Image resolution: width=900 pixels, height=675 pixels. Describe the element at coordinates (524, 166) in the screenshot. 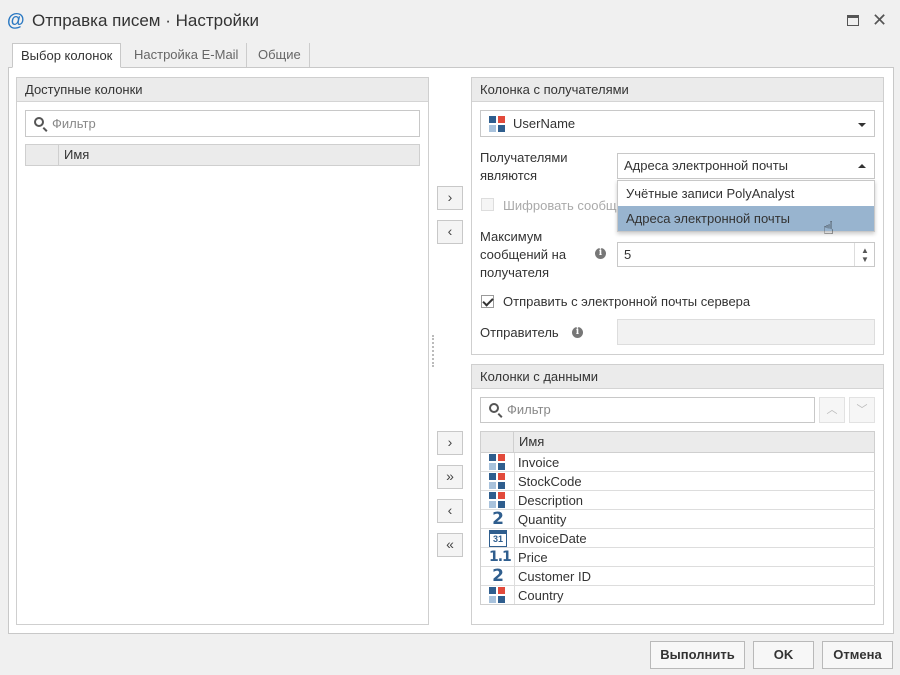

I see `recipients-are-label: Получателями являются` at that location.